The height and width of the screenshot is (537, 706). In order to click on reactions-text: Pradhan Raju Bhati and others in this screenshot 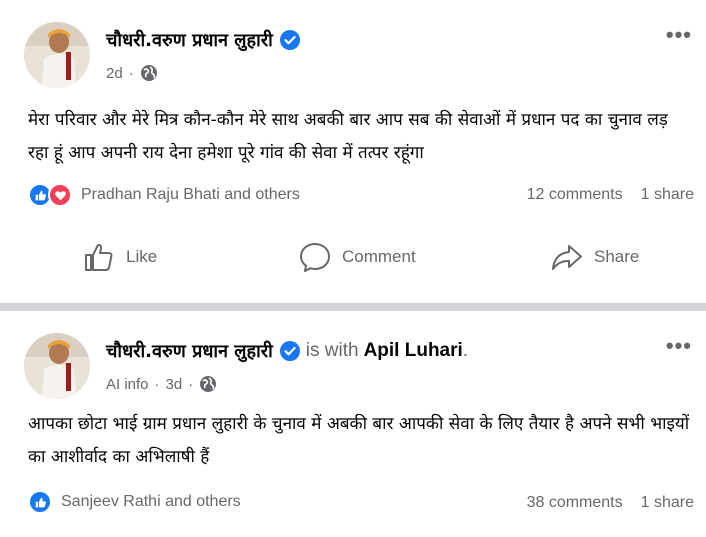, I will do `click(190, 194)`.